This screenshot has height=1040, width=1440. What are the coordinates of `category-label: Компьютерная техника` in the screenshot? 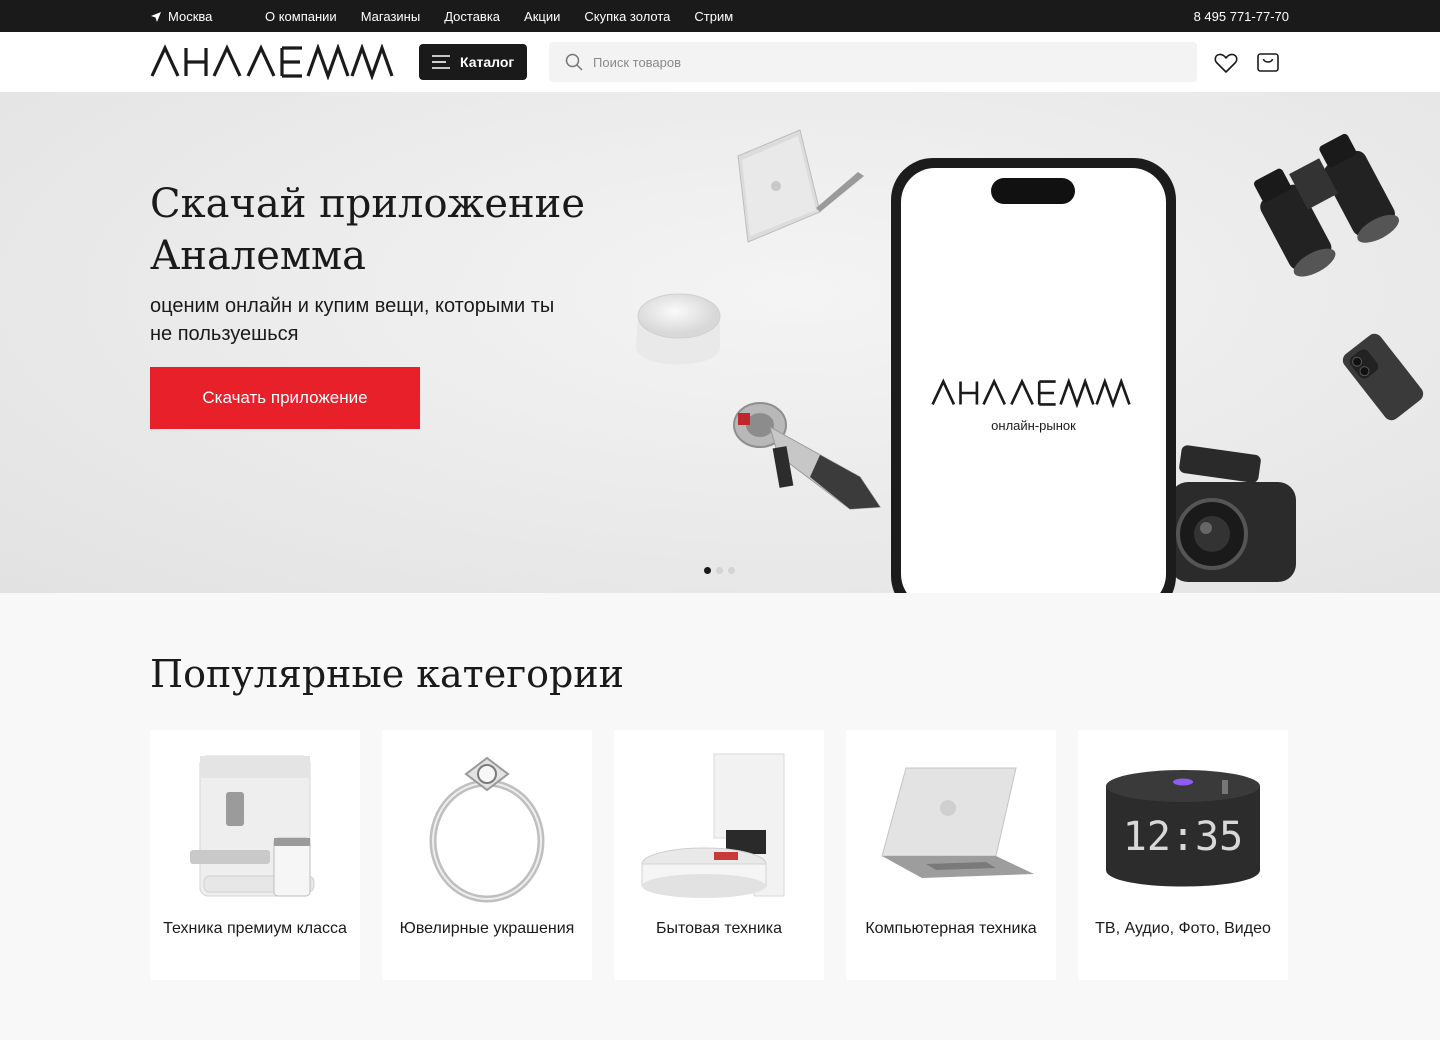 It's located at (951, 928).